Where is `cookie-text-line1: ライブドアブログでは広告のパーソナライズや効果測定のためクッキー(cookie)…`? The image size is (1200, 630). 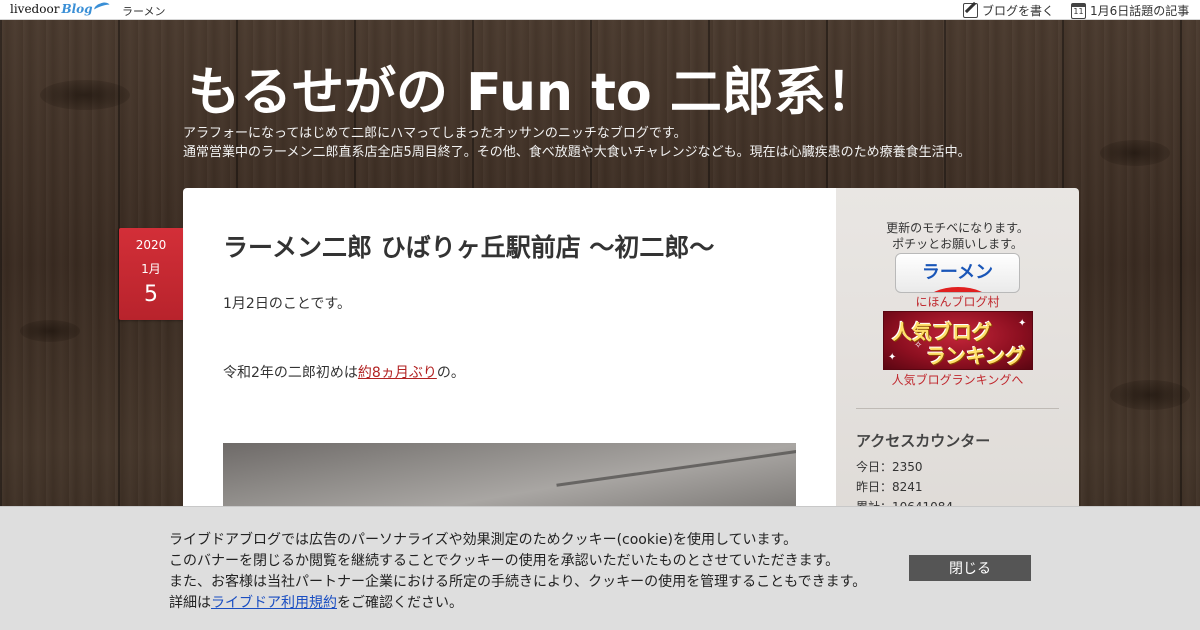 cookie-text-line1: ライブドアブログでは広告のパーソナライズや効果測定のためクッキー(cookie)… is located at coordinates (483, 540).